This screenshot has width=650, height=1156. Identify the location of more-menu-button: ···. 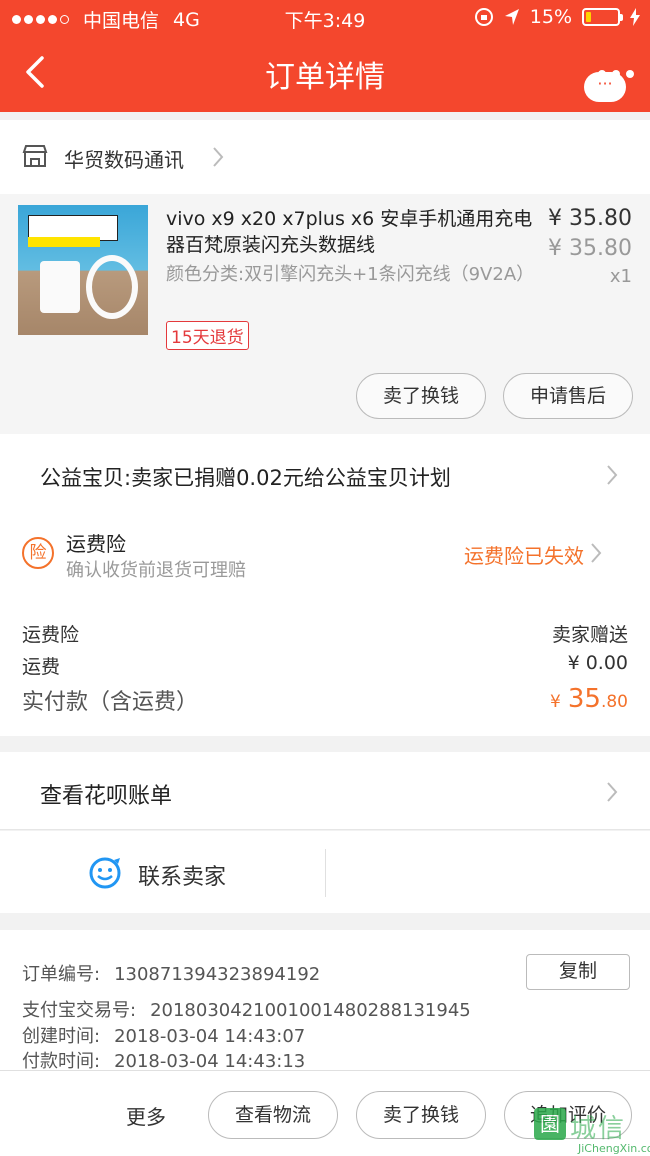
(611, 69).